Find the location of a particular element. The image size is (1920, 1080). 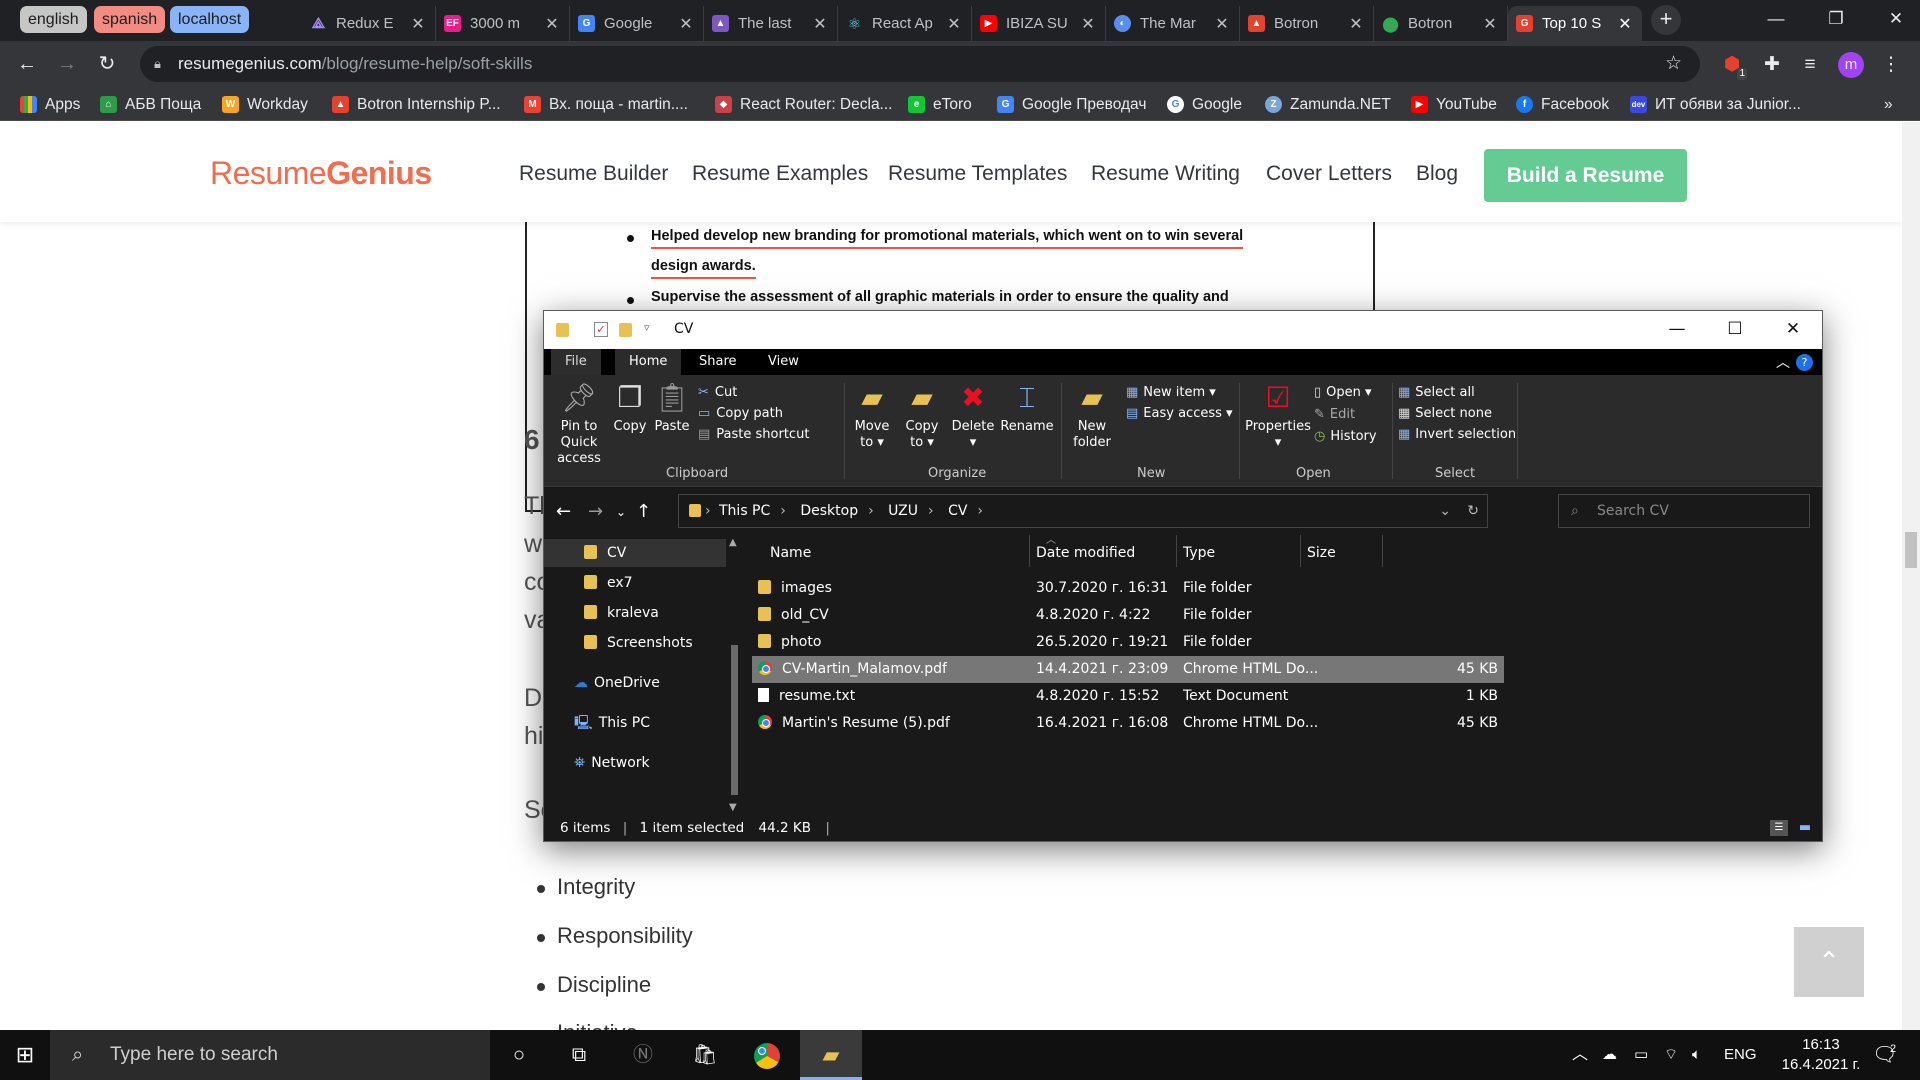

move-to-button: ▰ Move to ▾ is located at coordinates (872, 416).